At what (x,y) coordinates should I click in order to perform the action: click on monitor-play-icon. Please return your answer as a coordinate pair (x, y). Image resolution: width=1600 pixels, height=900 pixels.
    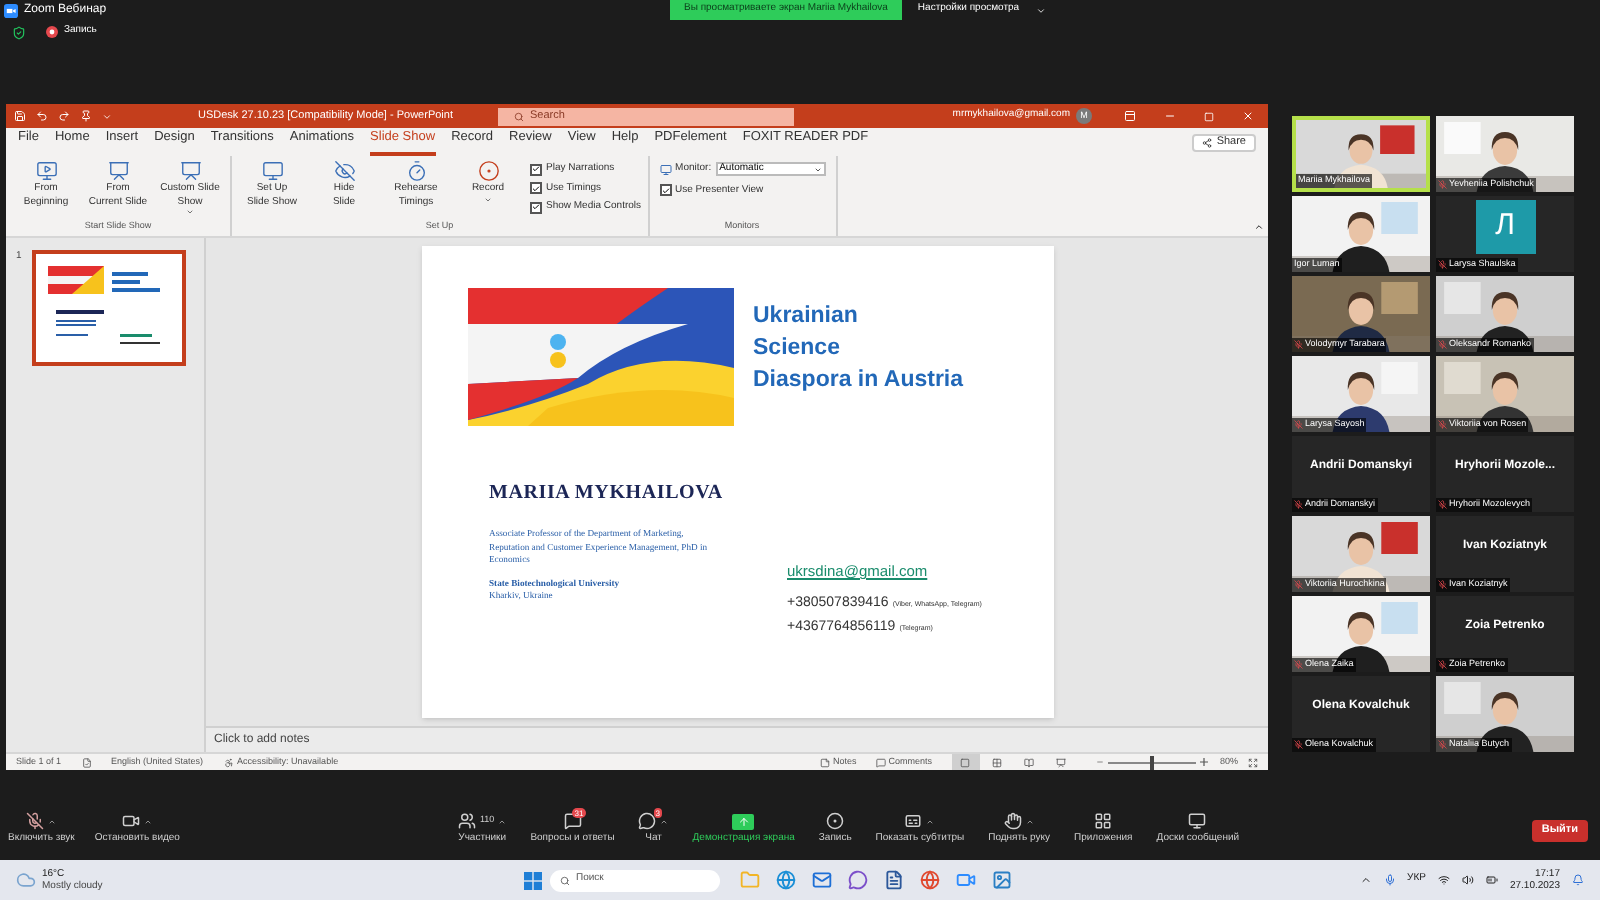
    Looking at the image, I should click on (46, 171).